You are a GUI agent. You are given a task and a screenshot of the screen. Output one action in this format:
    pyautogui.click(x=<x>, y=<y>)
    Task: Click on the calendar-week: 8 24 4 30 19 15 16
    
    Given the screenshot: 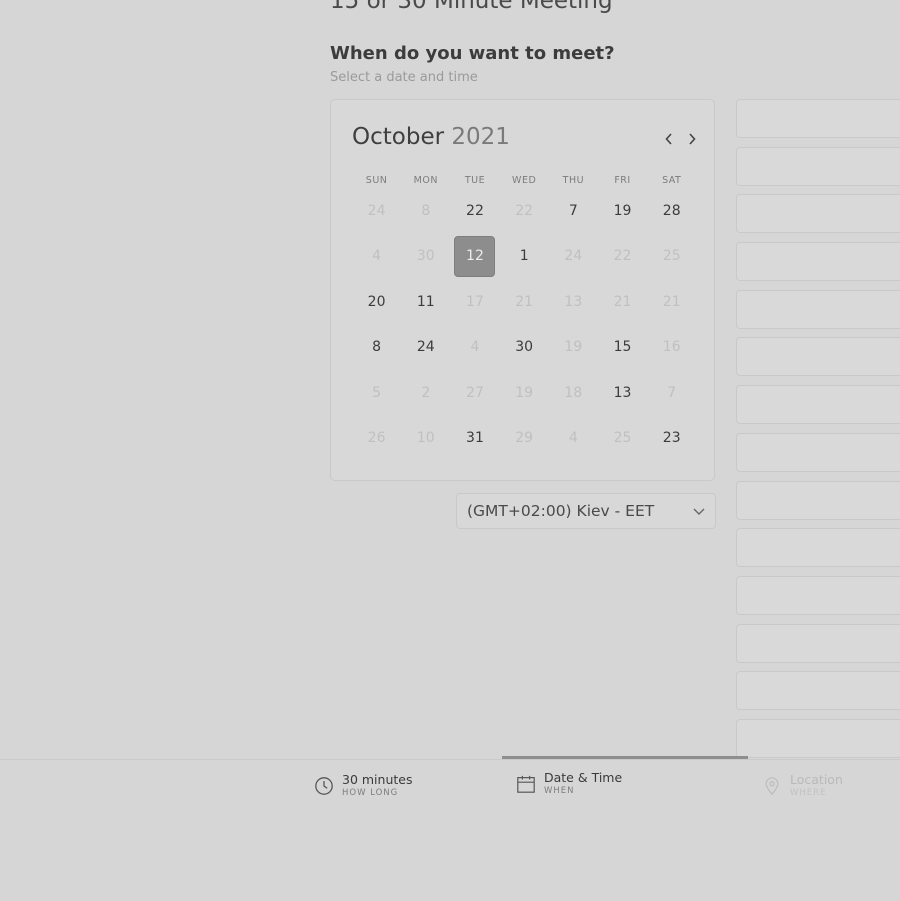 What is the action you would take?
    pyautogui.click(x=524, y=348)
    